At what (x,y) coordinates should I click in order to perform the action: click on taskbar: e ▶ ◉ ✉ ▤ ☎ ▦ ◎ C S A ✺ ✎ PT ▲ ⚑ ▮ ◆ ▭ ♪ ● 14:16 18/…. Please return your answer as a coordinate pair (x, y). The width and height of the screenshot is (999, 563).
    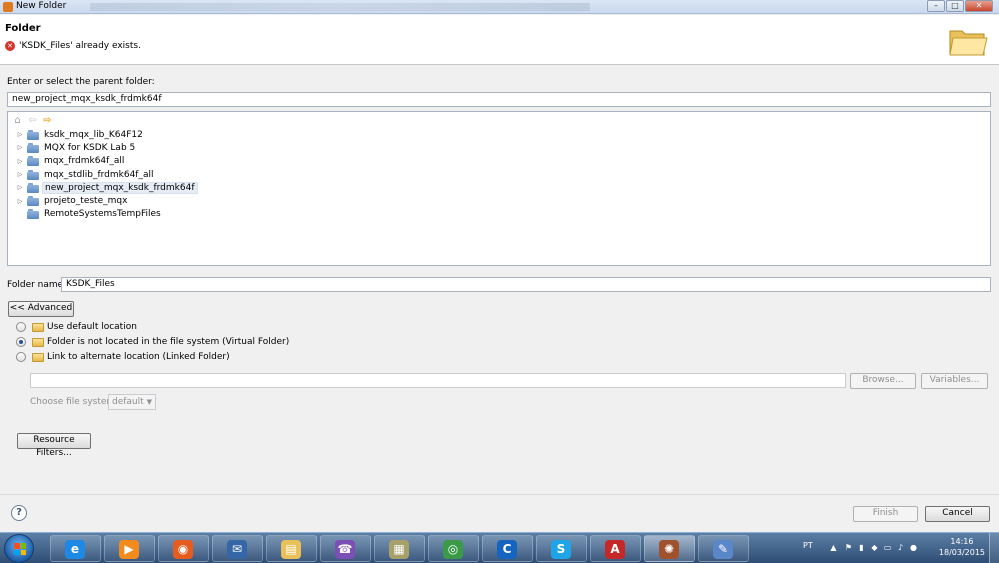
    Looking at the image, I should click on (499, 547).